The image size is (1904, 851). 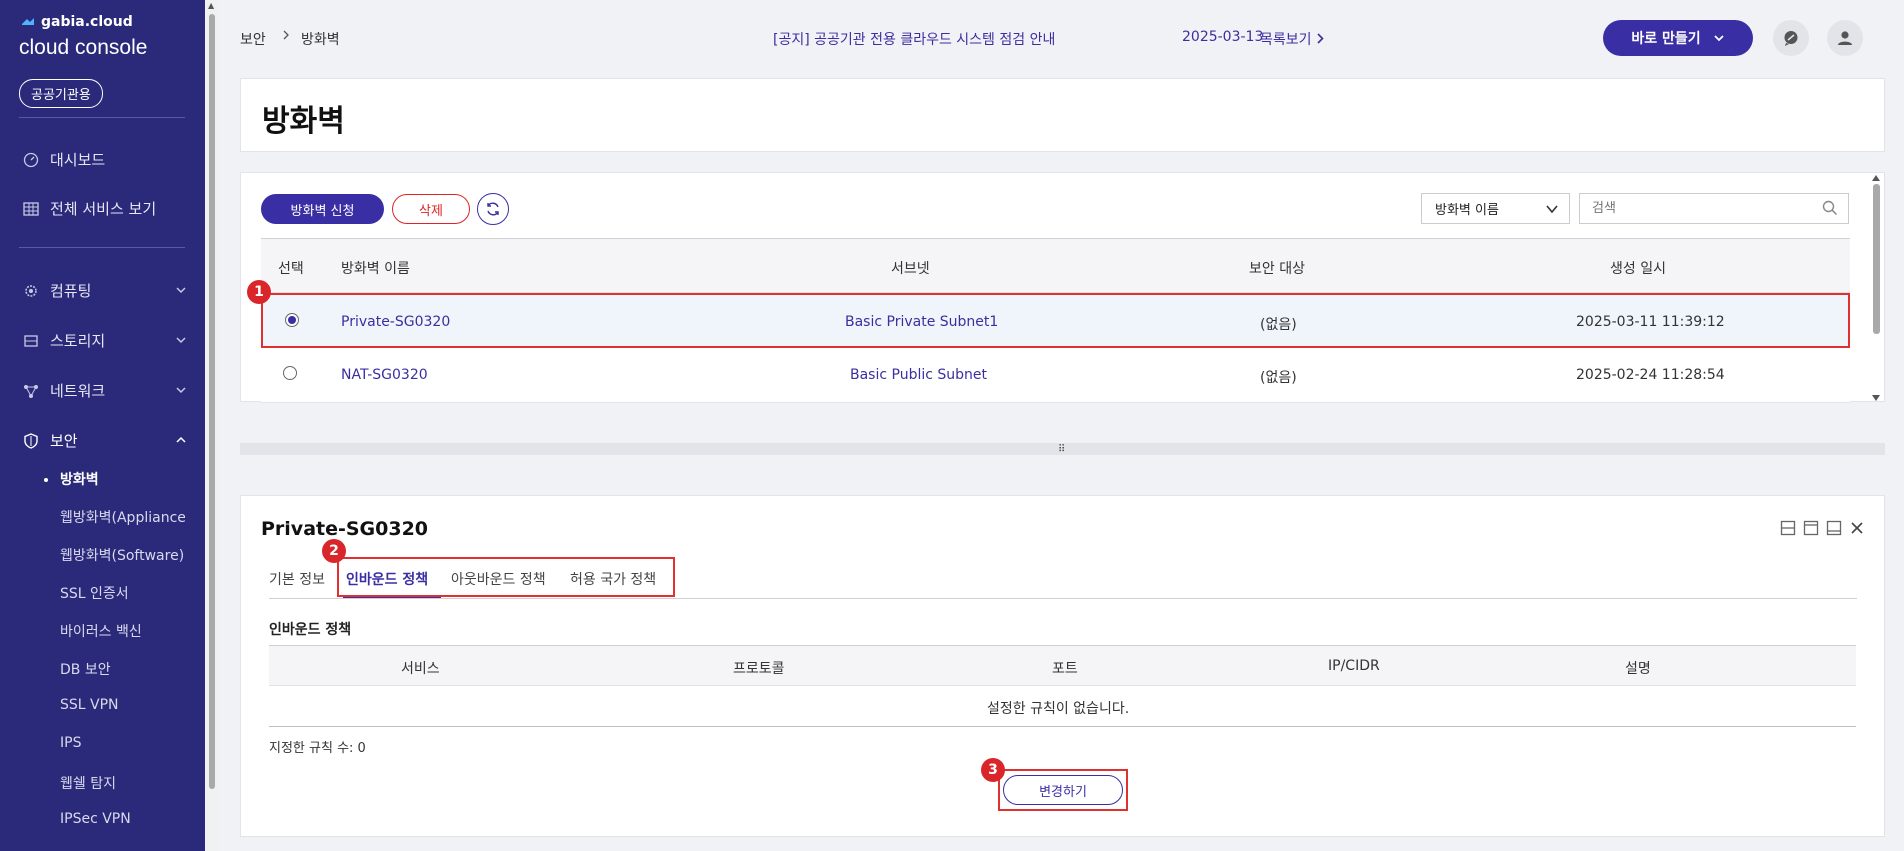 I want to click on user-icon, so click(x=1845, y=38).